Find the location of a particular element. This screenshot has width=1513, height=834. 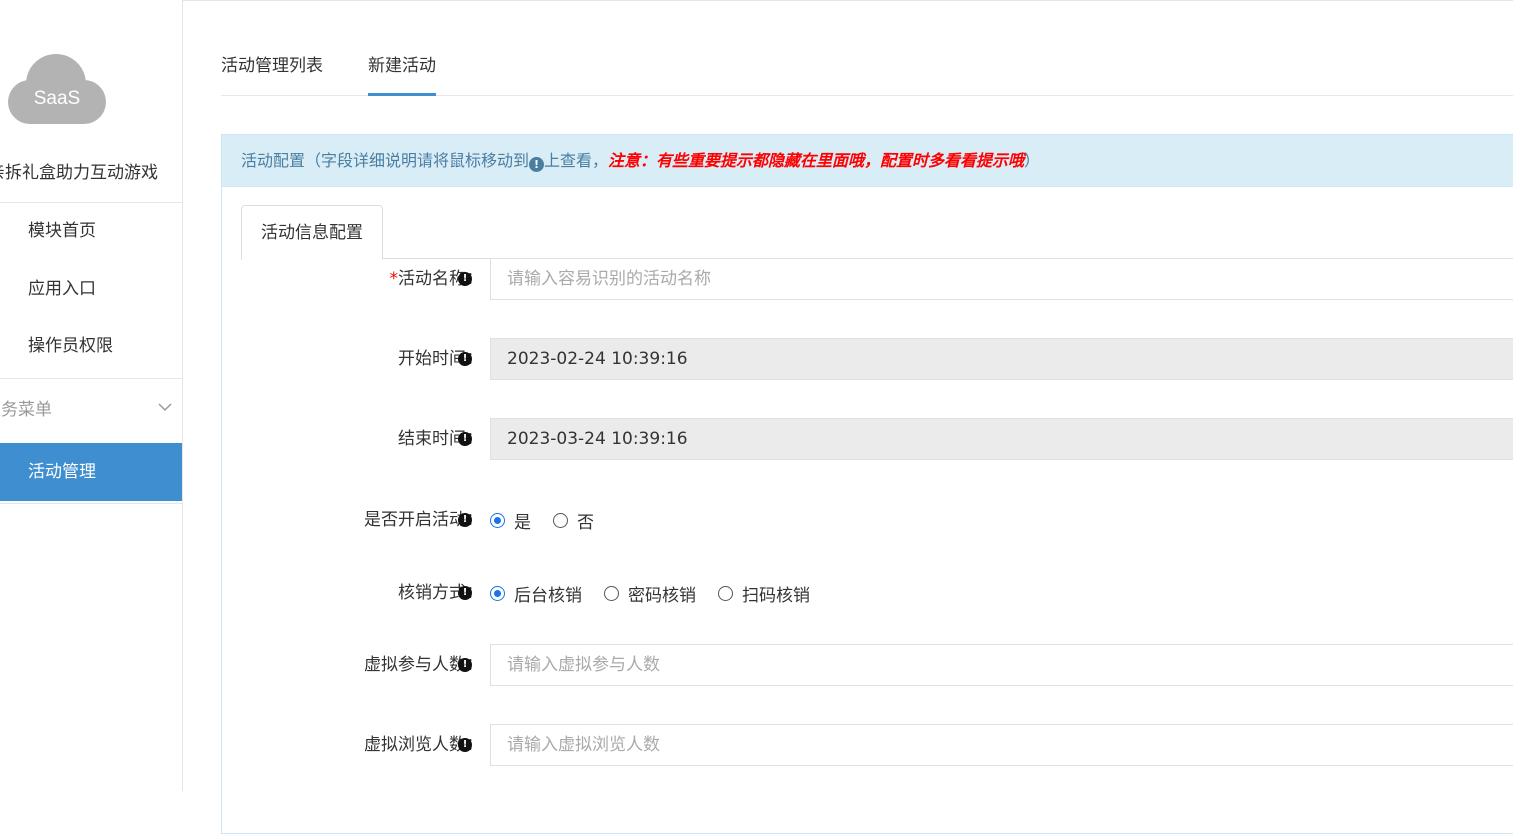

top-tabs: 活动管理列表 新建活动 is located at coordinates (867, 69).